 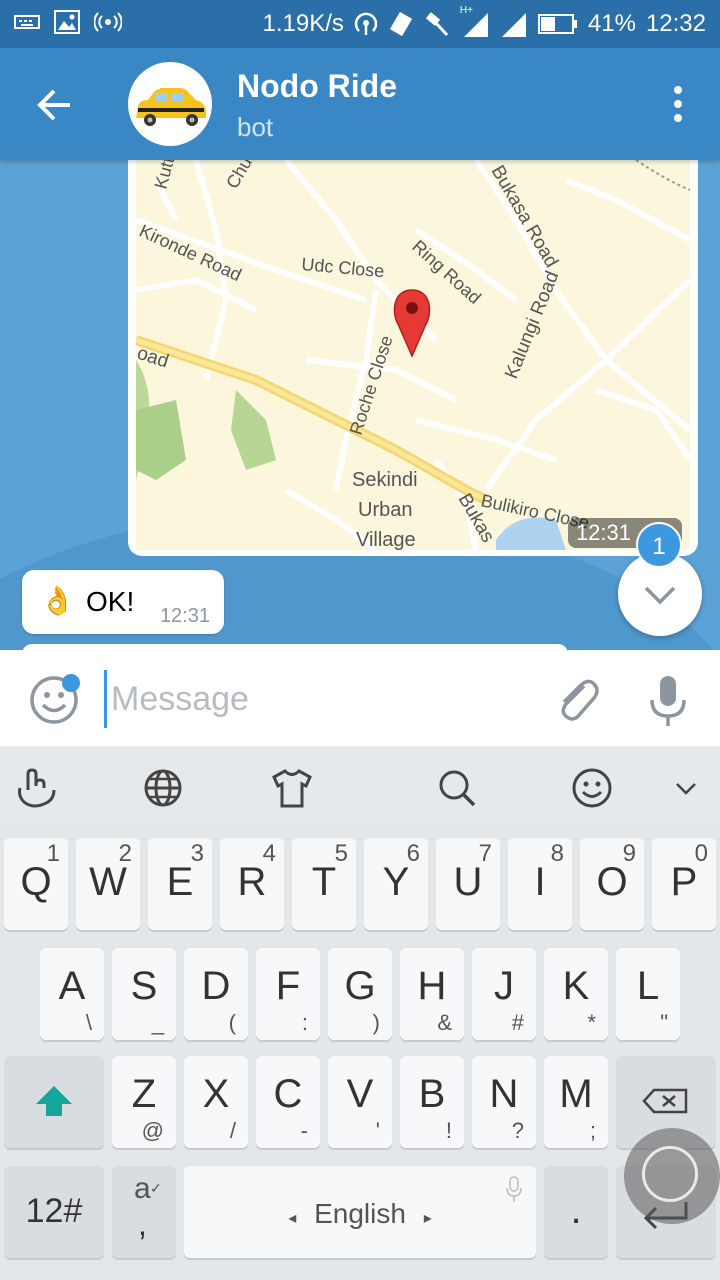 I want to click on check-icon: ✓, so click(x=156, y=1188).